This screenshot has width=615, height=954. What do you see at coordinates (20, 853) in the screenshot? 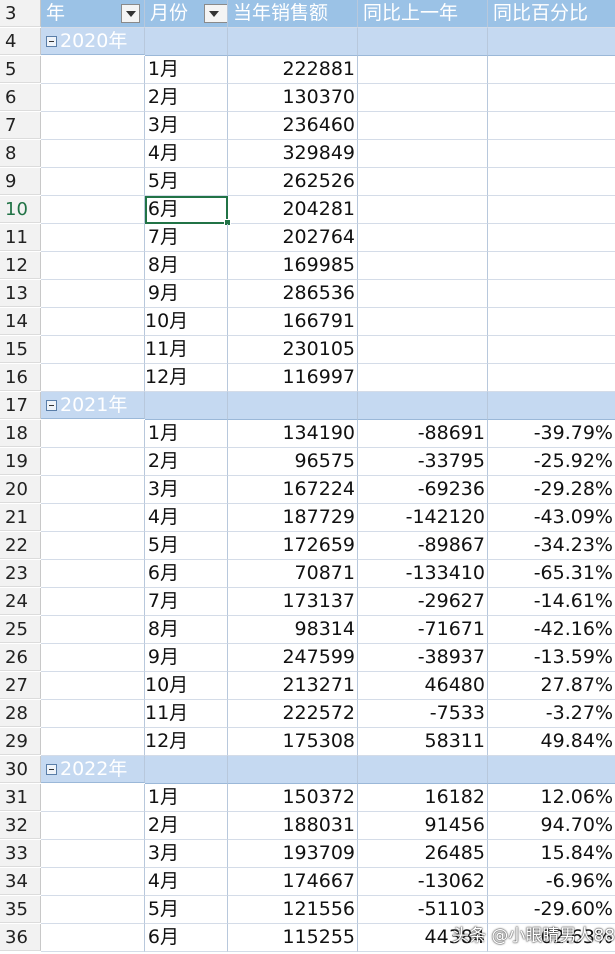
I see `row-number: 33` at bounding box center [20, 853].